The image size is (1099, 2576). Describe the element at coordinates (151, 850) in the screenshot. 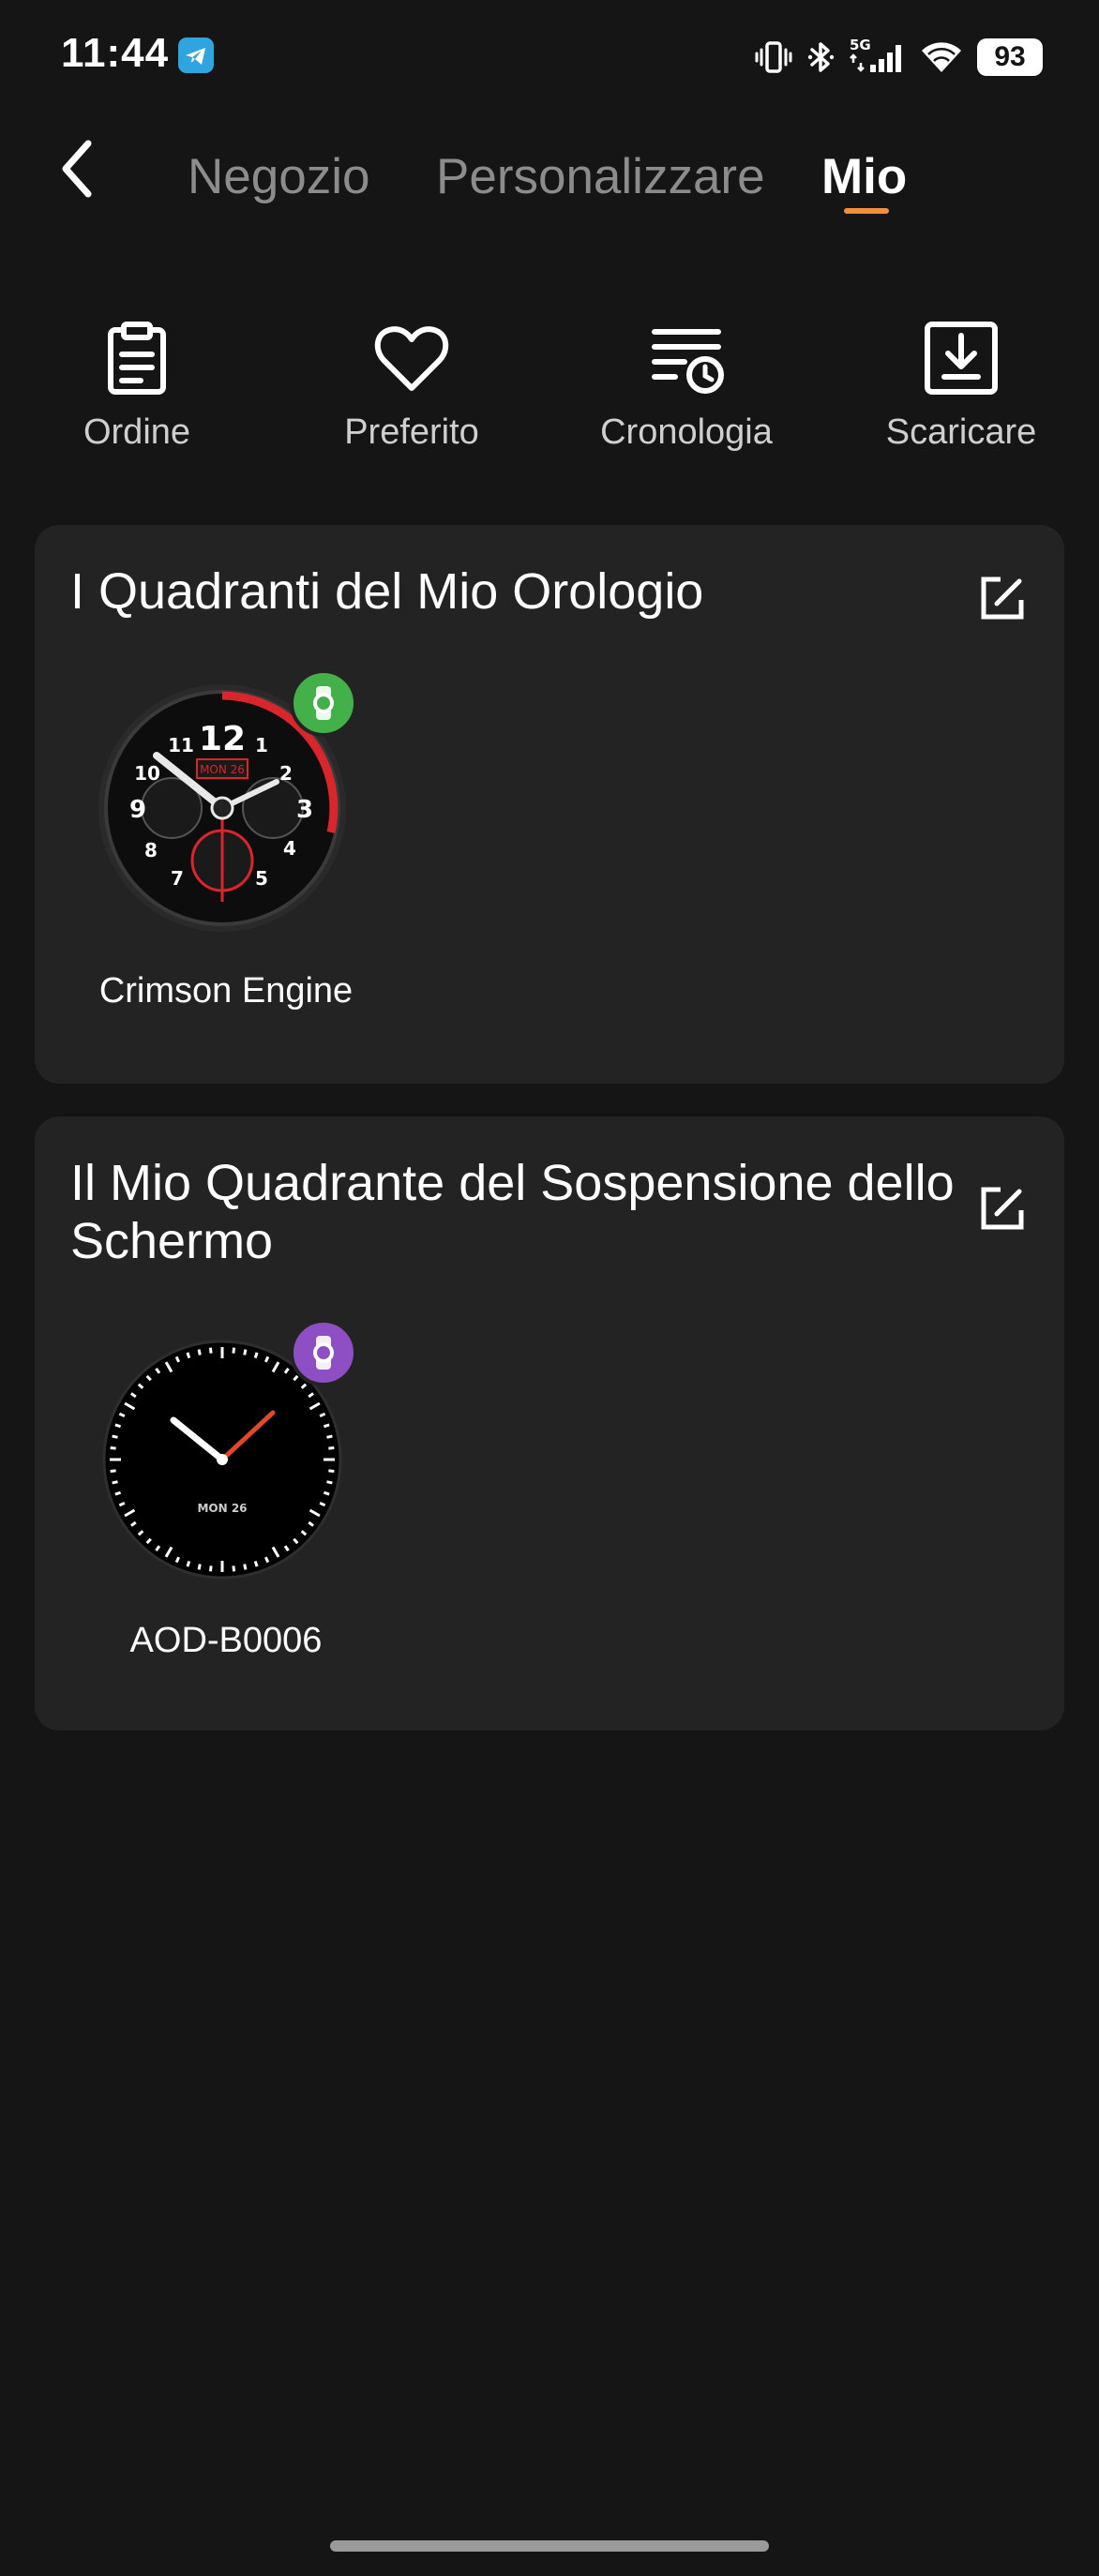

I see `face-numeral: 8` at that location.